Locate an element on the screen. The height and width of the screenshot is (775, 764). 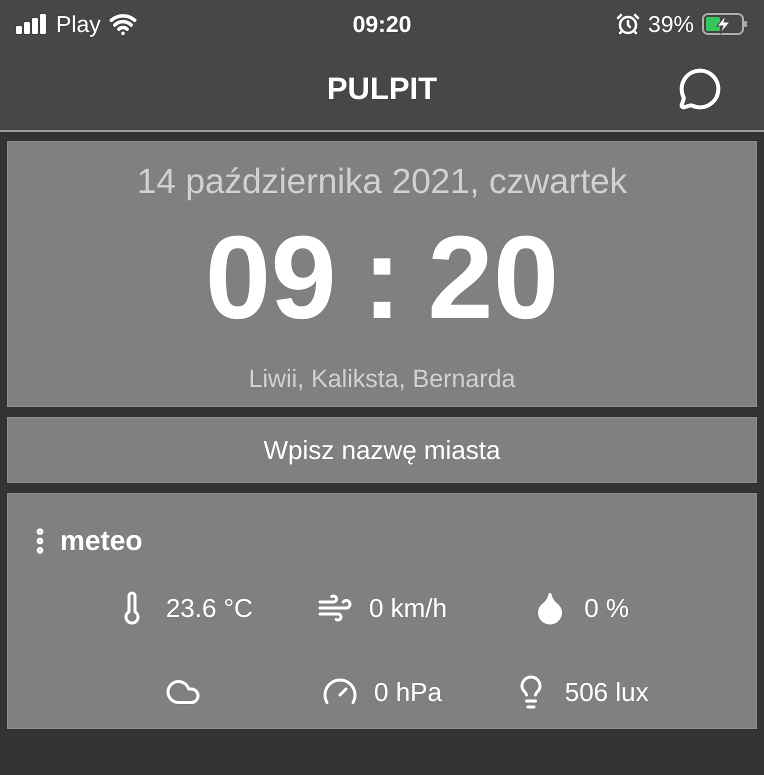
meteo-value: 0 hPa is located at coordinates (408, 692).